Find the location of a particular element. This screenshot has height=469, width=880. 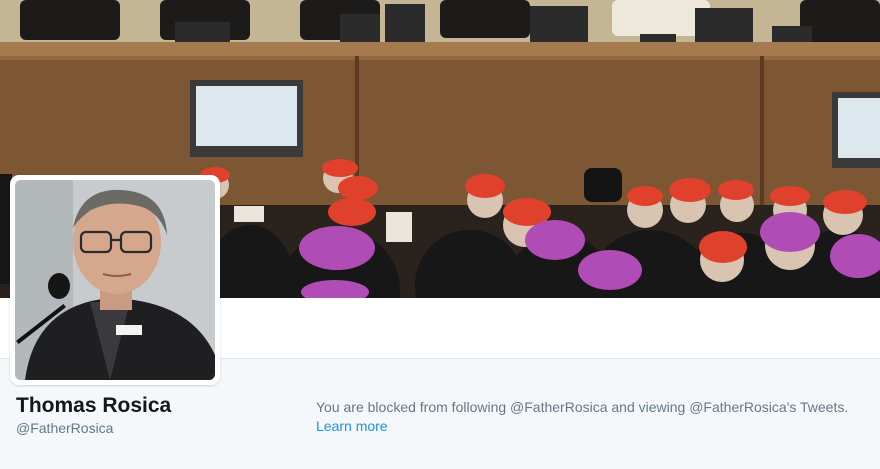

avatar-image is located at coordinates (115, 280).